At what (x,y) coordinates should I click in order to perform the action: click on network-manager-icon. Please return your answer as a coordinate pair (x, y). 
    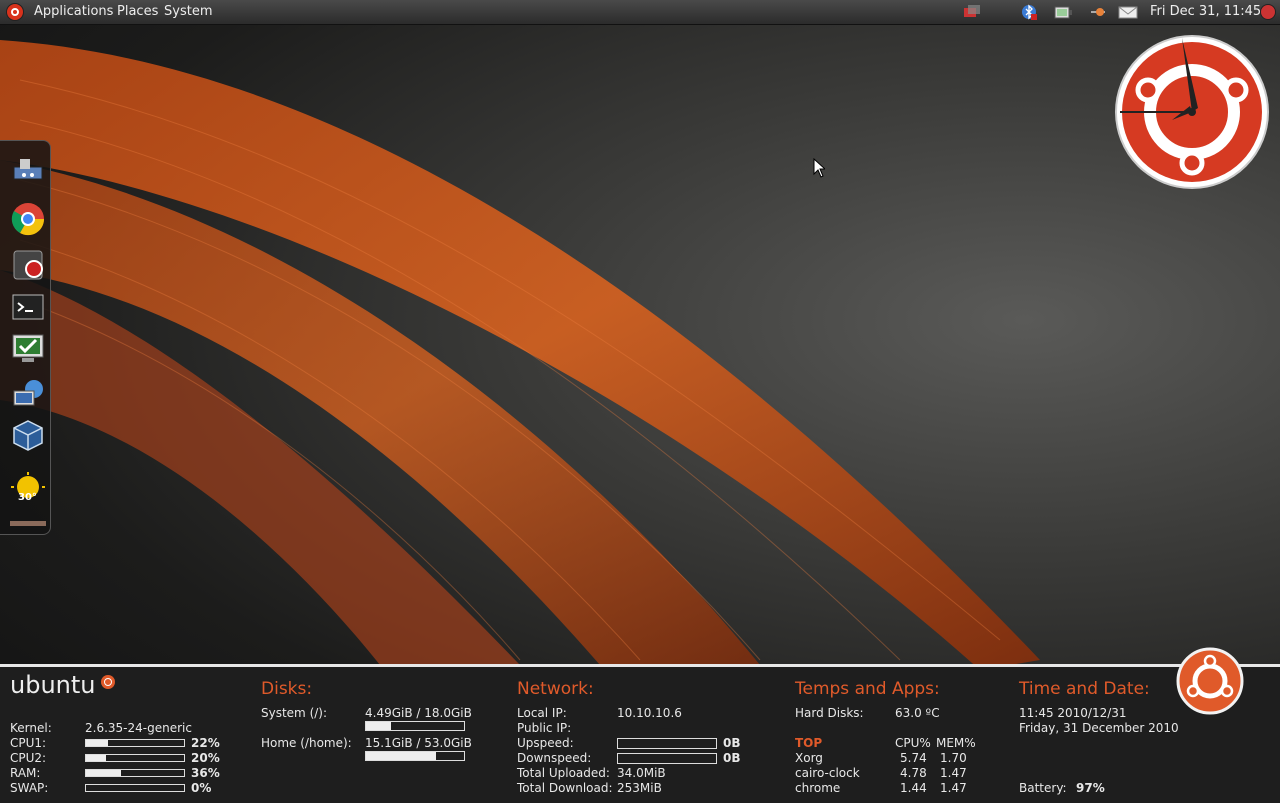
    Looking at the image, I should click on (28, 169).